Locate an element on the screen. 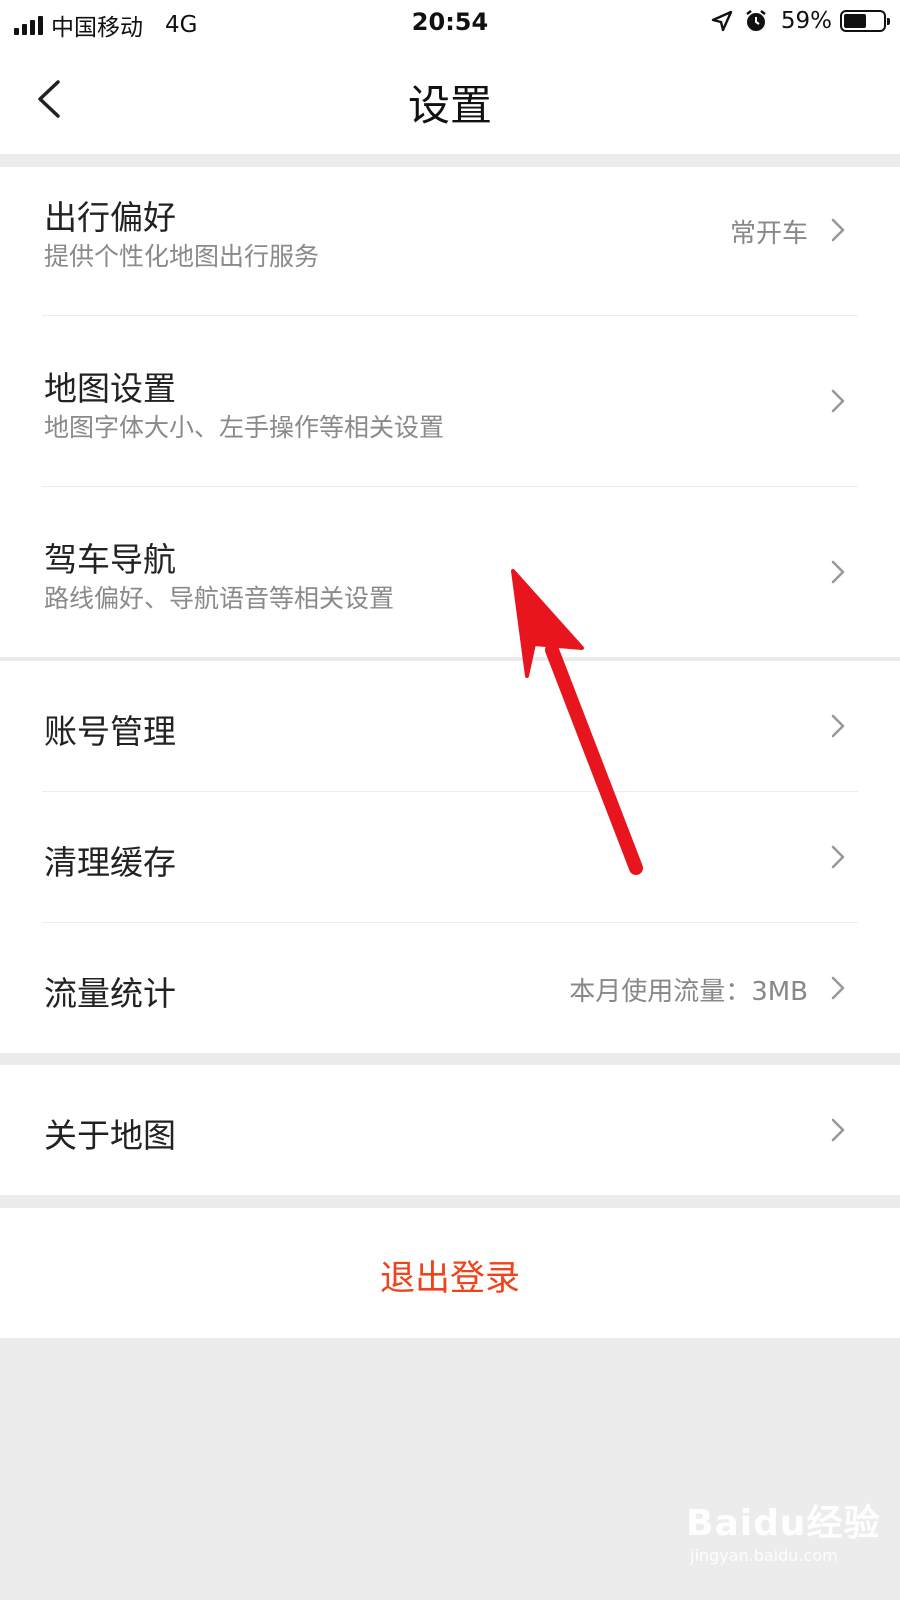 The image size is (900, 1600). battery-fill is located at coordinates (855, 21).